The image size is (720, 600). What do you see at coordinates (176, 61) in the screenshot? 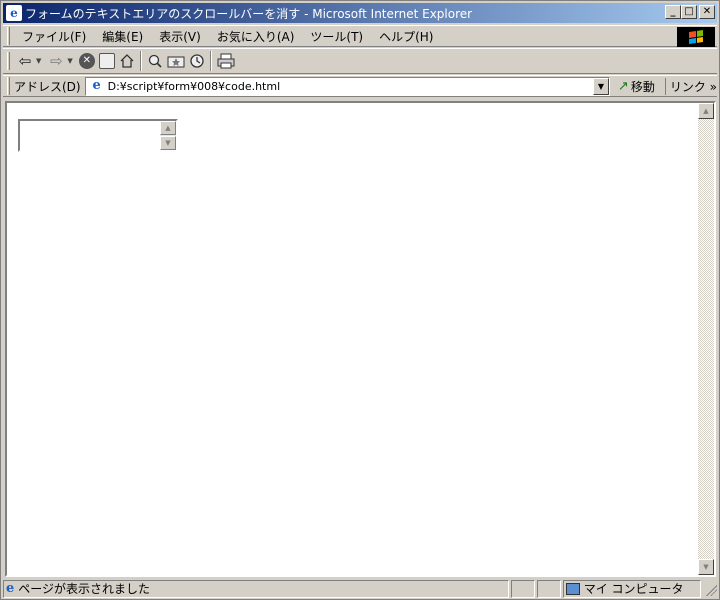
I see `favorites-icon` at bounding box center [176, 61].